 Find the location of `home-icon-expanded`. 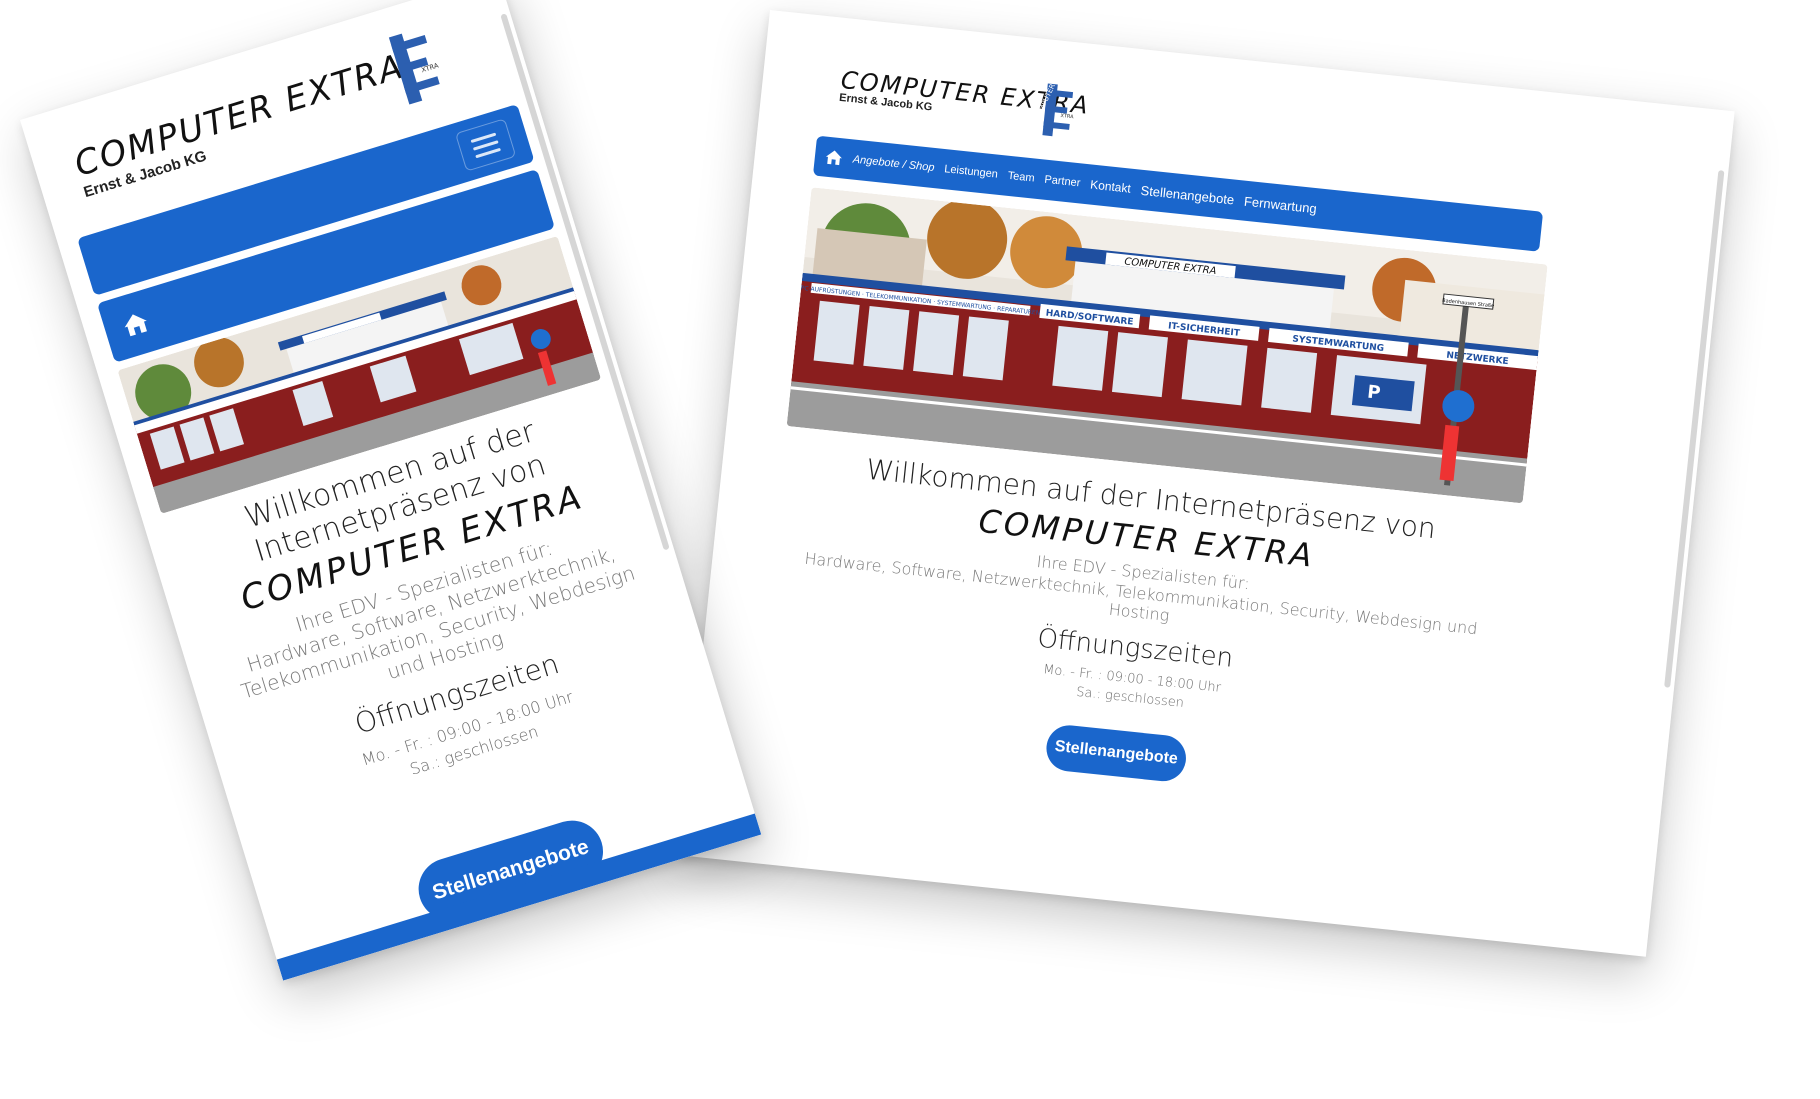

home-icon-expanded is located at coordinates (136, 324).